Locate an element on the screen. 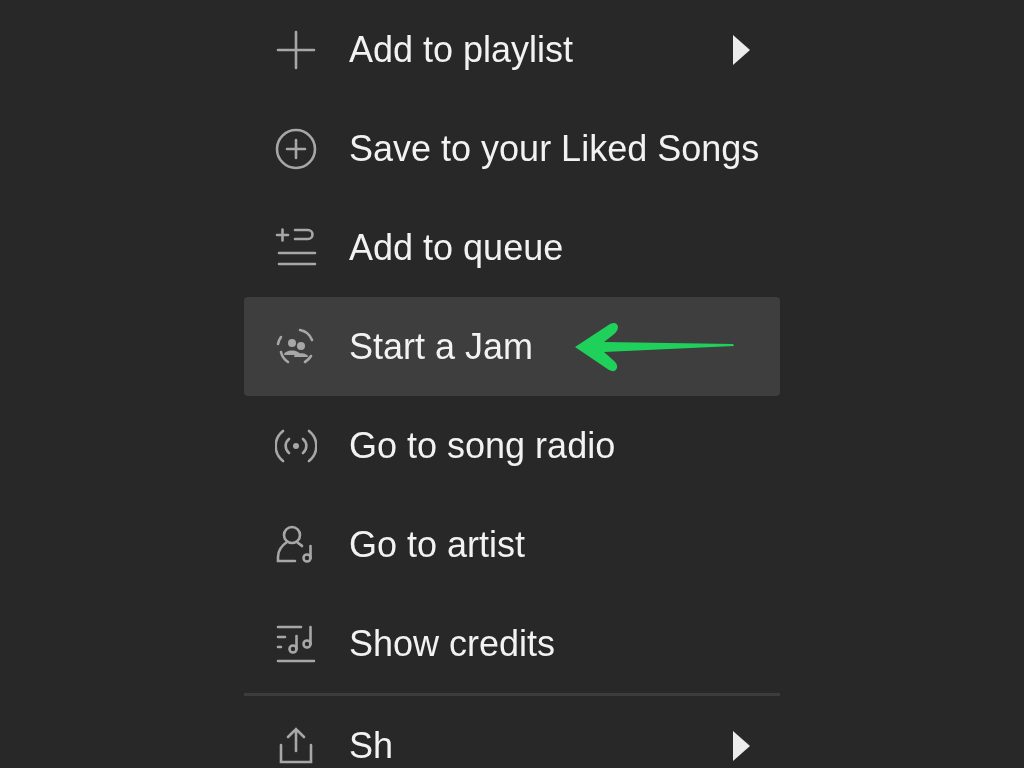  menu-item: Go to artist is located at coordinates (512, 544).